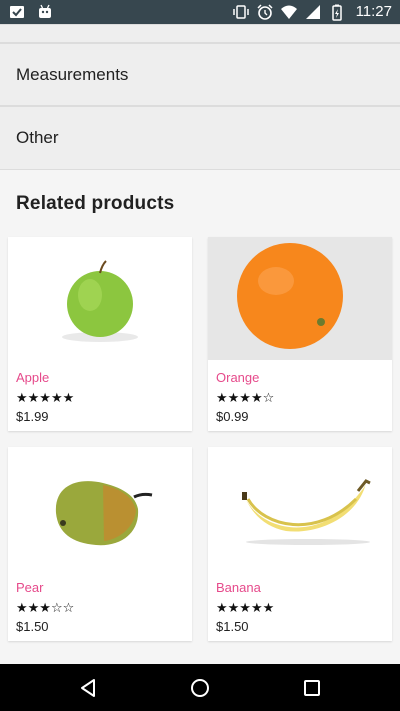  I want to click on pear-image, so click(100, 508).